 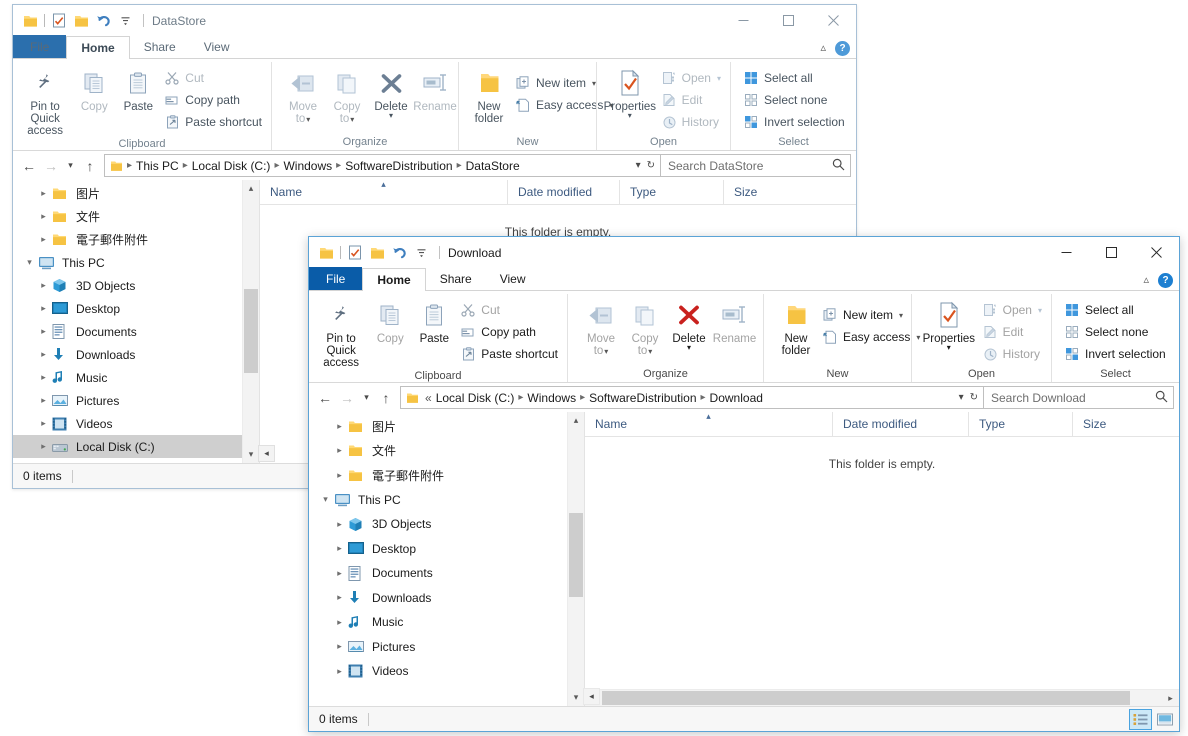 What do you see at coordinates (630, 116) in the screenshot?
I see `properties-dropdown-caret: ▾` at bounding box center [630, 116].